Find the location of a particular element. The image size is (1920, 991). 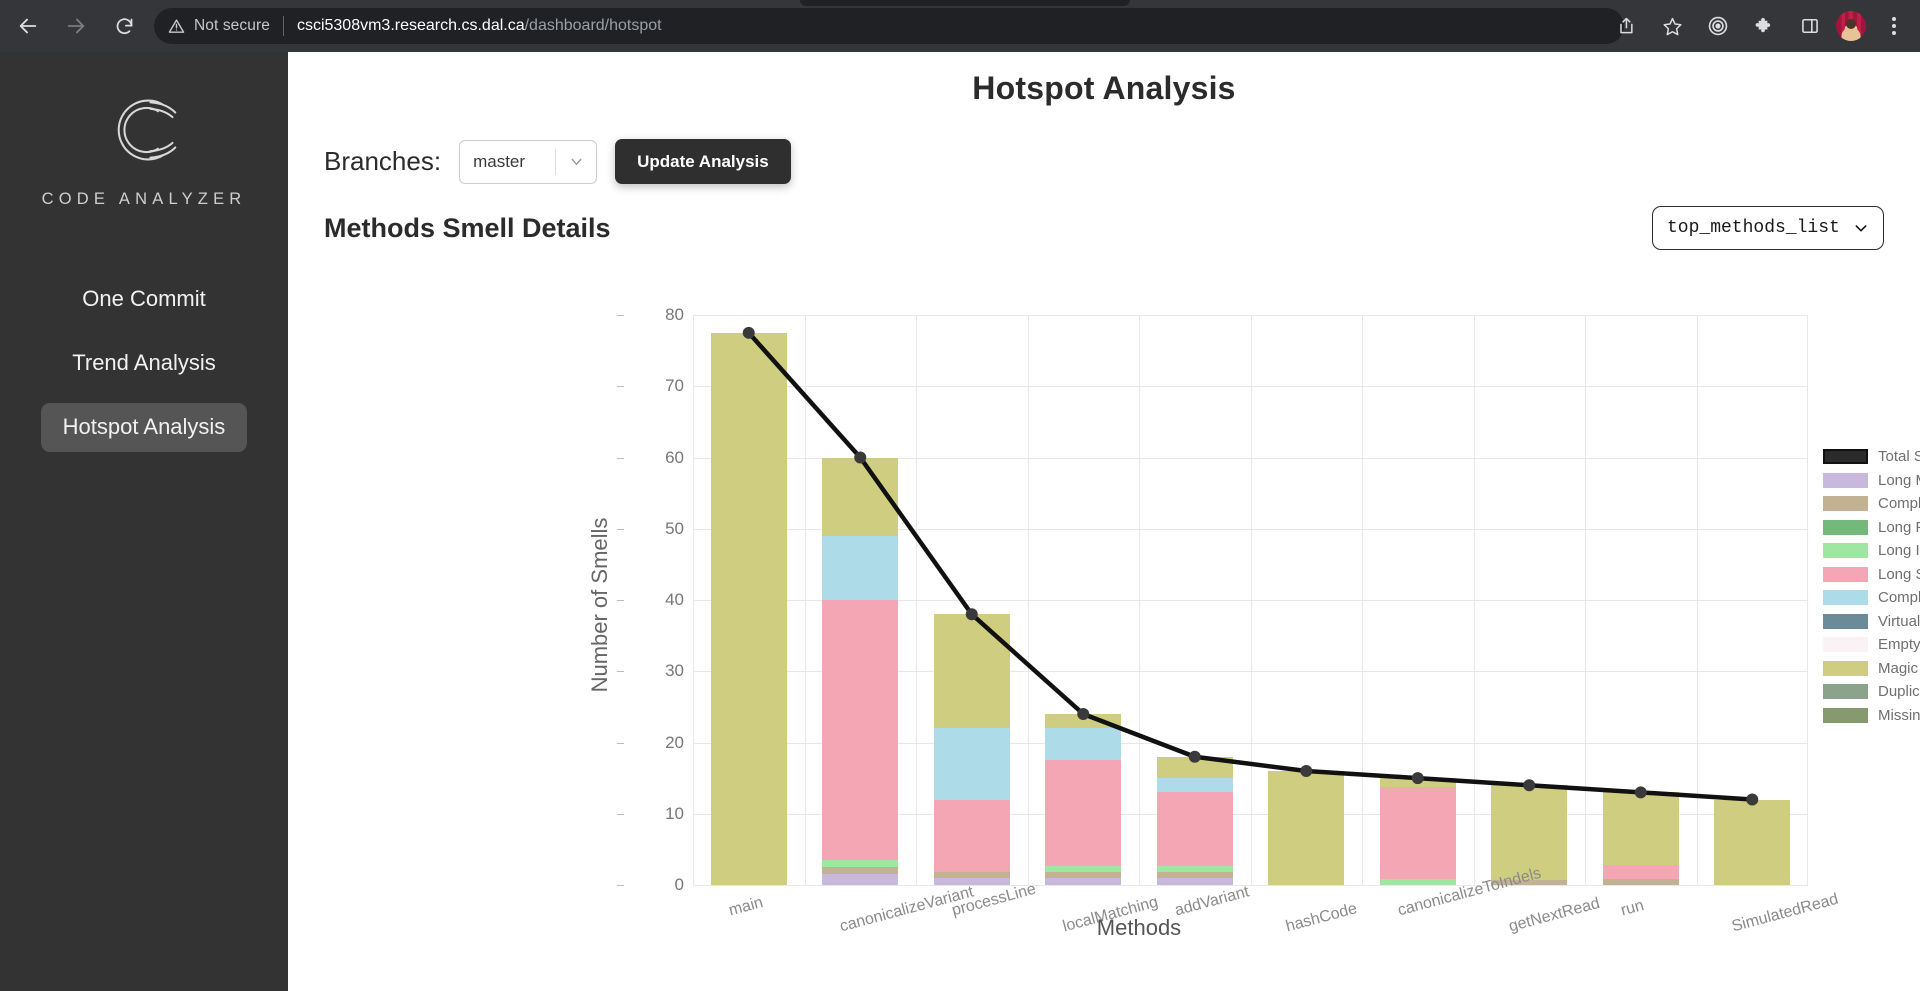

back-arrow-icon is located at coordinates (28, 26).